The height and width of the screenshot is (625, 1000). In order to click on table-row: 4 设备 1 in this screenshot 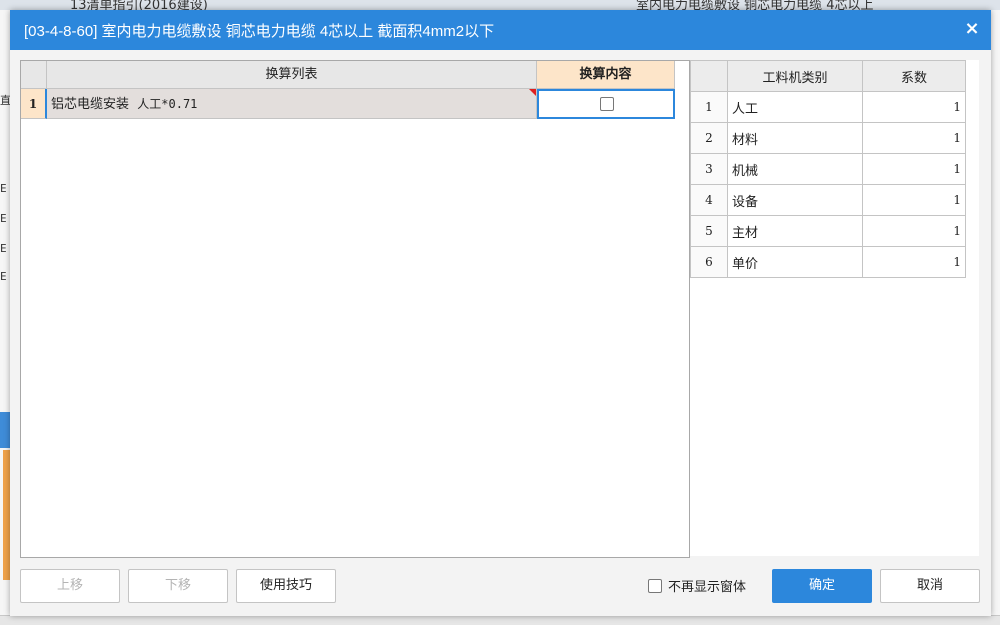, I will do `click(828, 200)`.